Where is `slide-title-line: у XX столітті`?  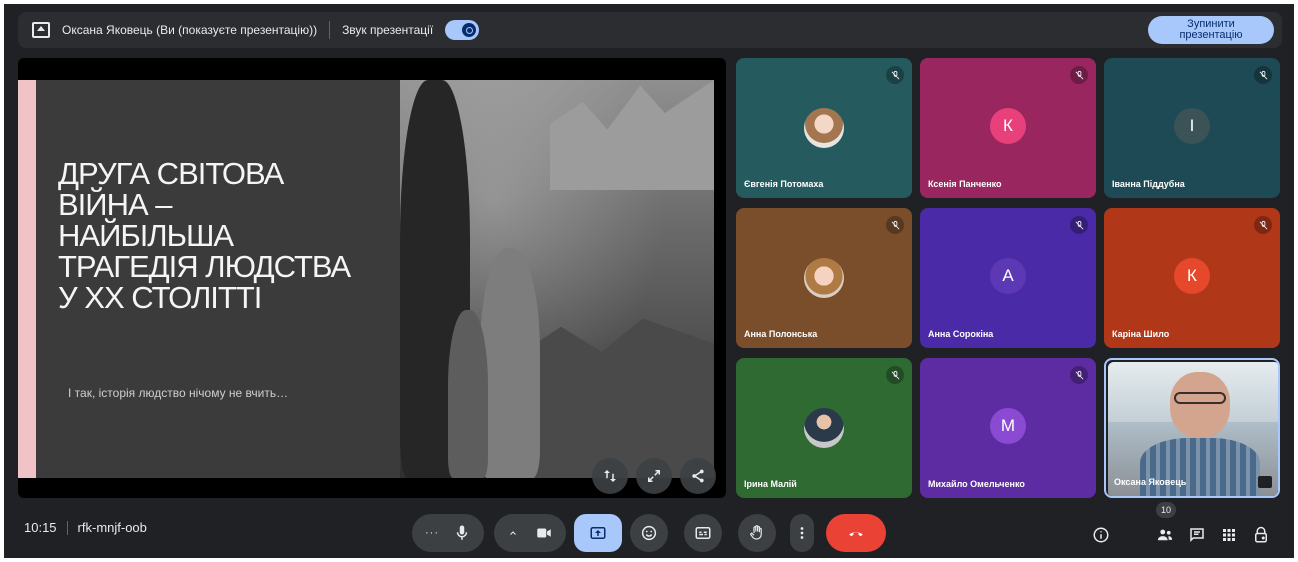
slide-title-line: у XX столітті is located at coordinates (160, 297).